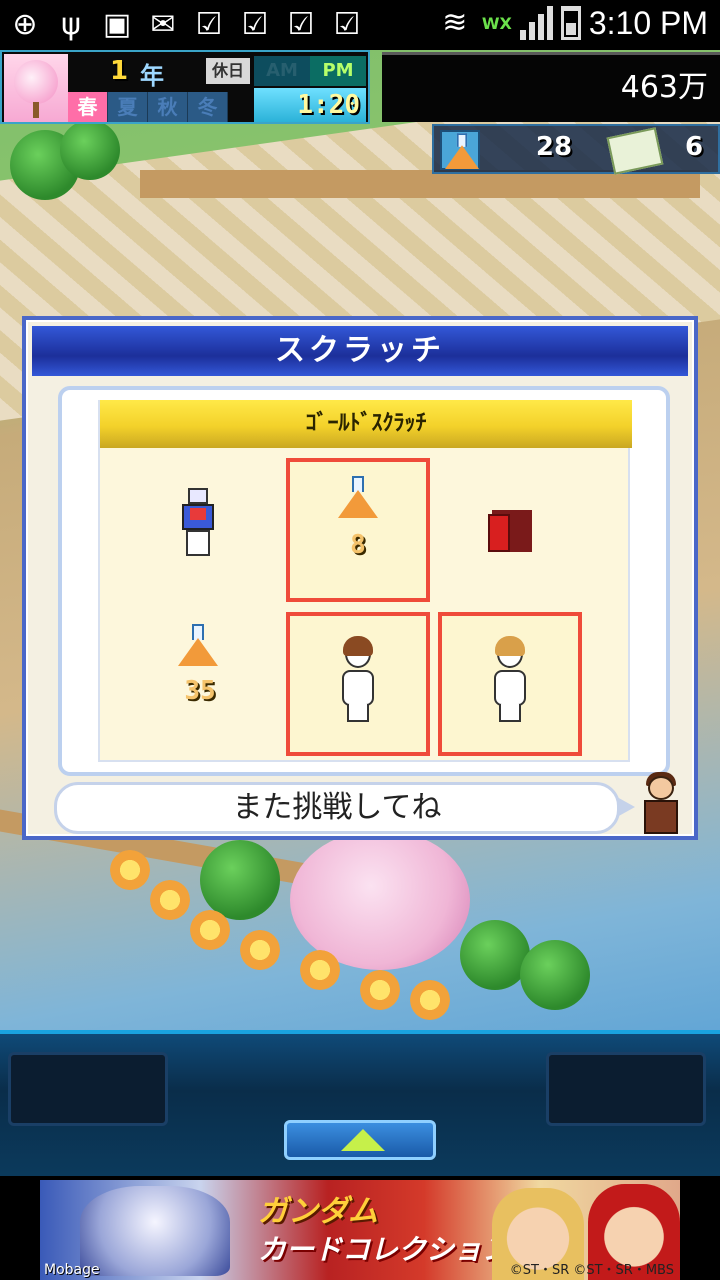 The height and width of the screenshot is (1280, 720). What do you see at coordinates (72, 1270) in the screenshot?
I see `ad-brand: Mobage` at bounding box center [72, 1270].